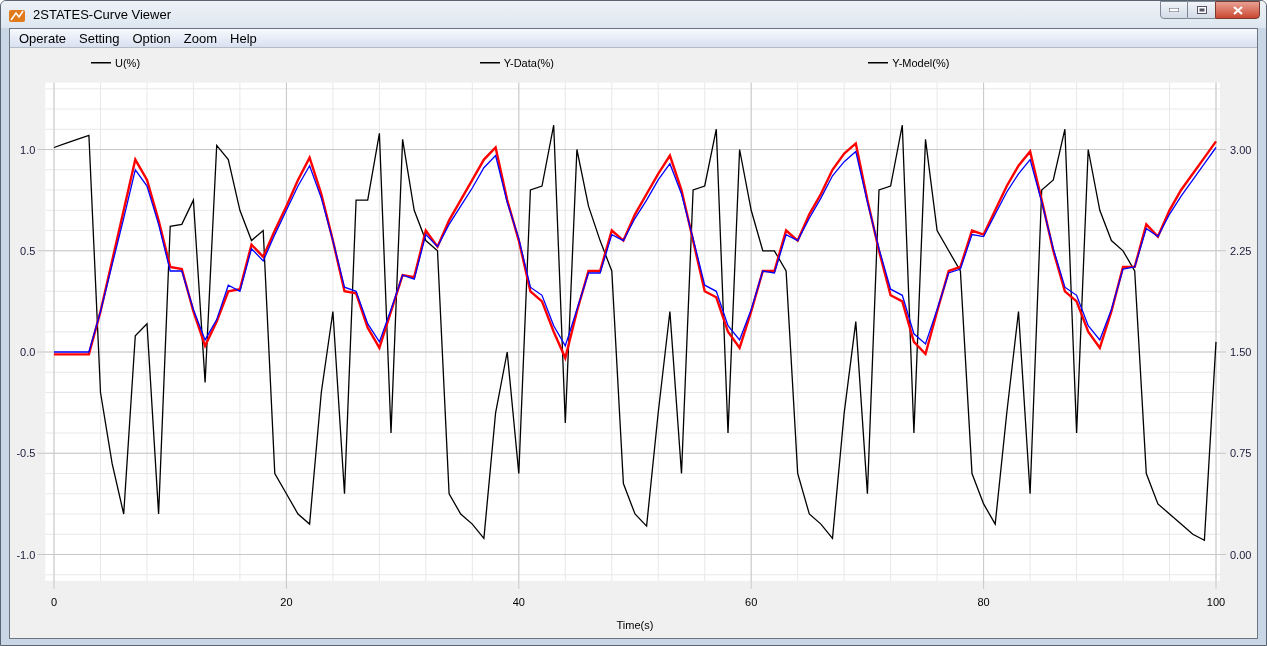 This screenshot has height=646, width=1267. I want to click on x-tick-label: 40, so click(518, 601).